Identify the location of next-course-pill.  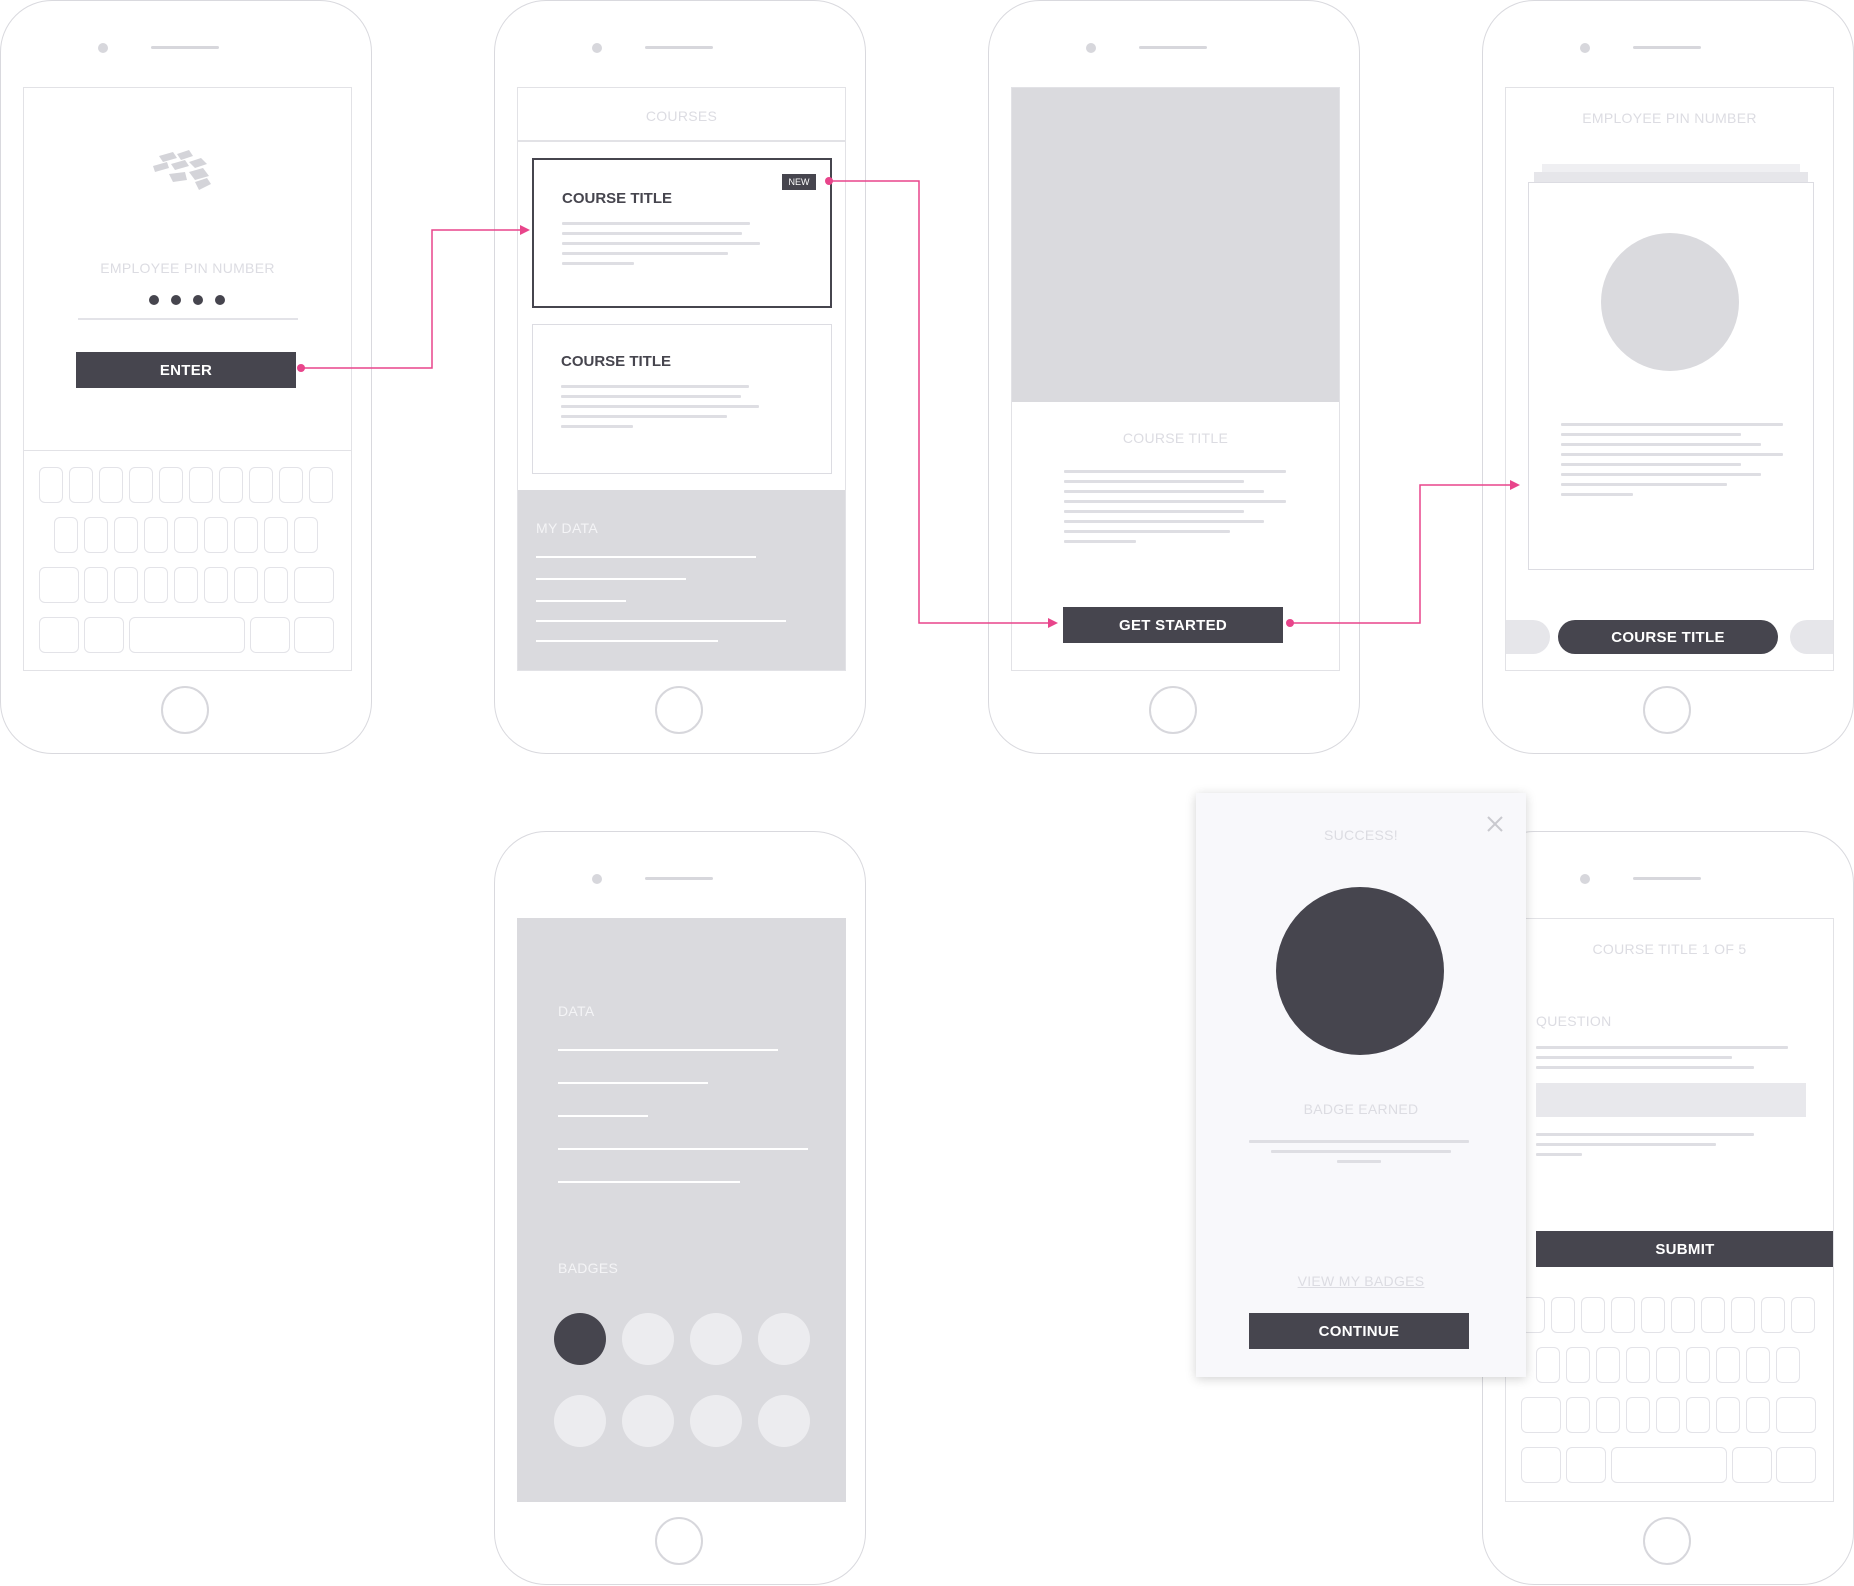
(1811, 637).